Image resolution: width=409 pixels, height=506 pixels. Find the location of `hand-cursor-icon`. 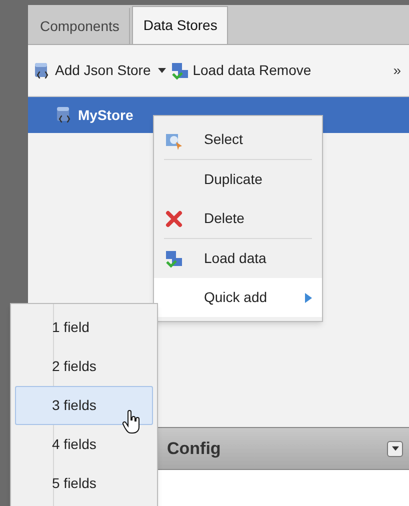

hand-cursor-icon is located at coordinates (132, 422).